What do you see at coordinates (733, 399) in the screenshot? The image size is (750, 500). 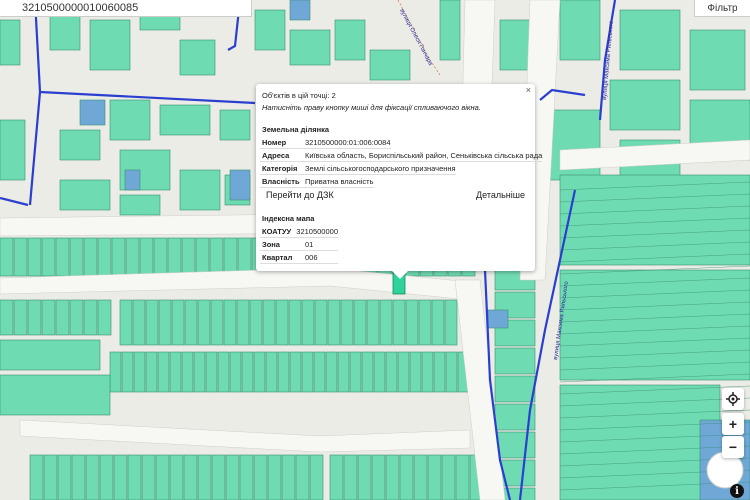 I see `locate-button` at bounding box center [733, 399].